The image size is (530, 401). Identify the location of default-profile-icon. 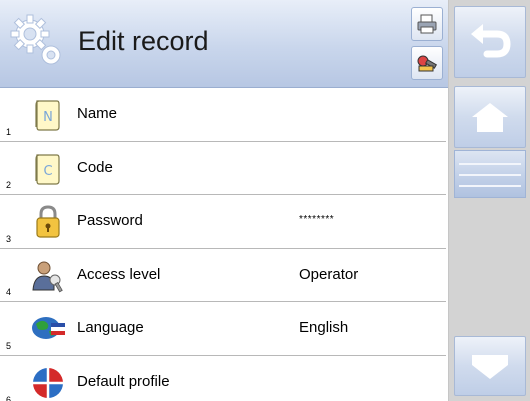
(48, 382).